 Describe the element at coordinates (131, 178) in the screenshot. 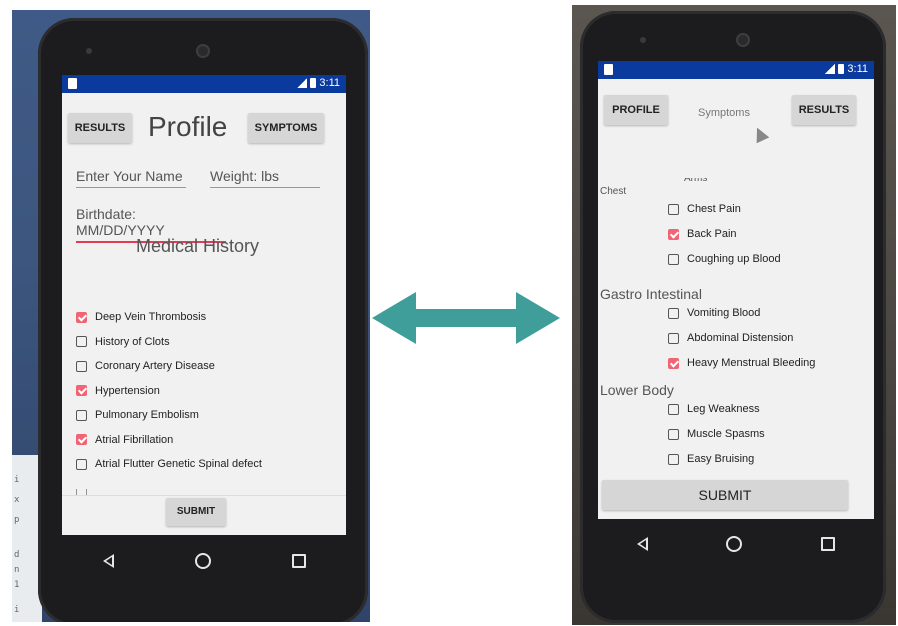

I see `name-field: Enter Your Name` at that location.